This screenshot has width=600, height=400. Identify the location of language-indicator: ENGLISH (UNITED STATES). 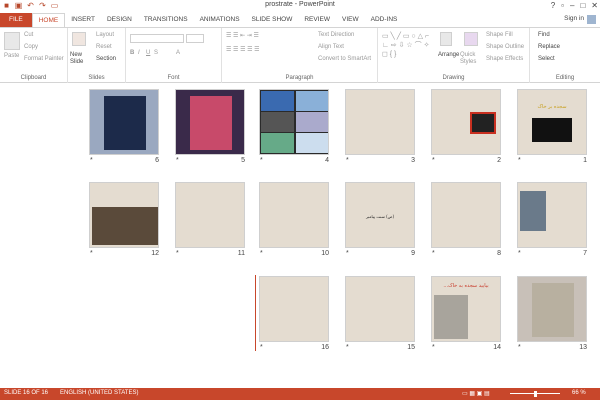
(99, 393).